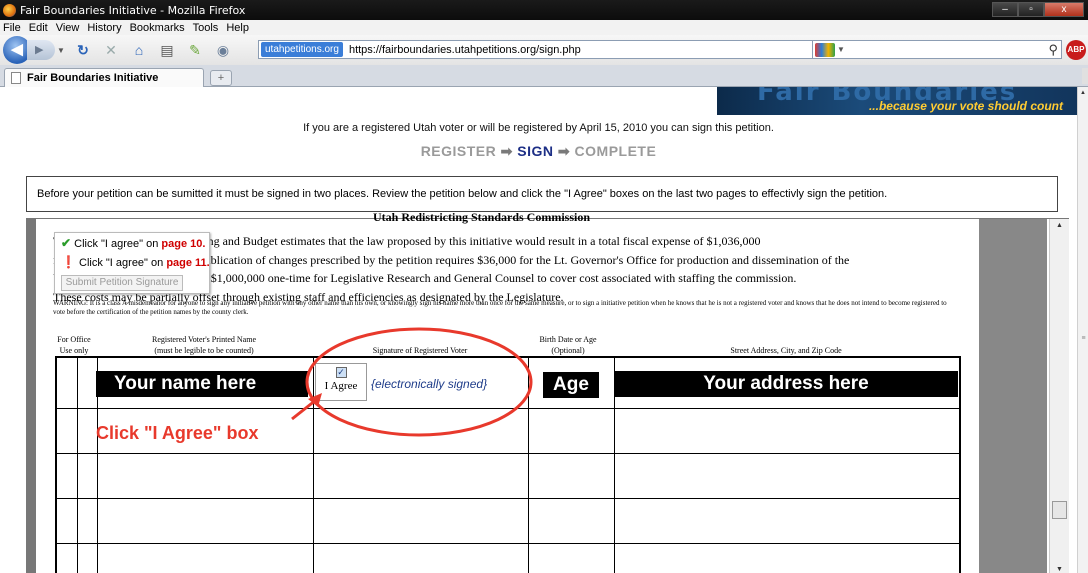 The width and height of the screenshot is (1088, 573). What do you see at coordinates (12, 28) in the screenshot?
I see `menu-file: File` at bounding box center [12, 28].